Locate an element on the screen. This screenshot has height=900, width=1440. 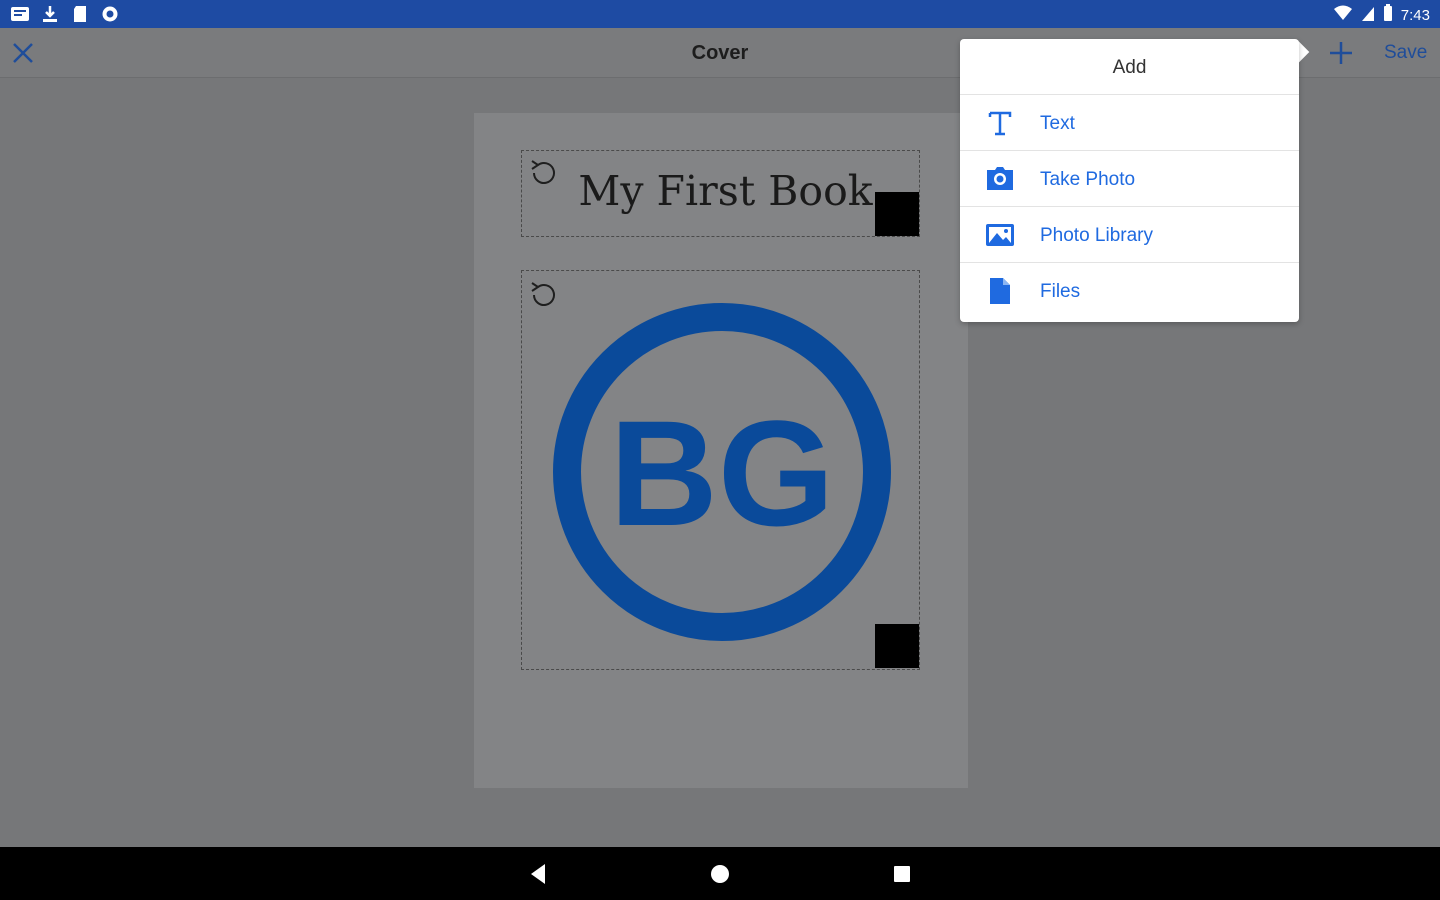
menu-item-label: Photo Library is located at coordinates (1097, 235).